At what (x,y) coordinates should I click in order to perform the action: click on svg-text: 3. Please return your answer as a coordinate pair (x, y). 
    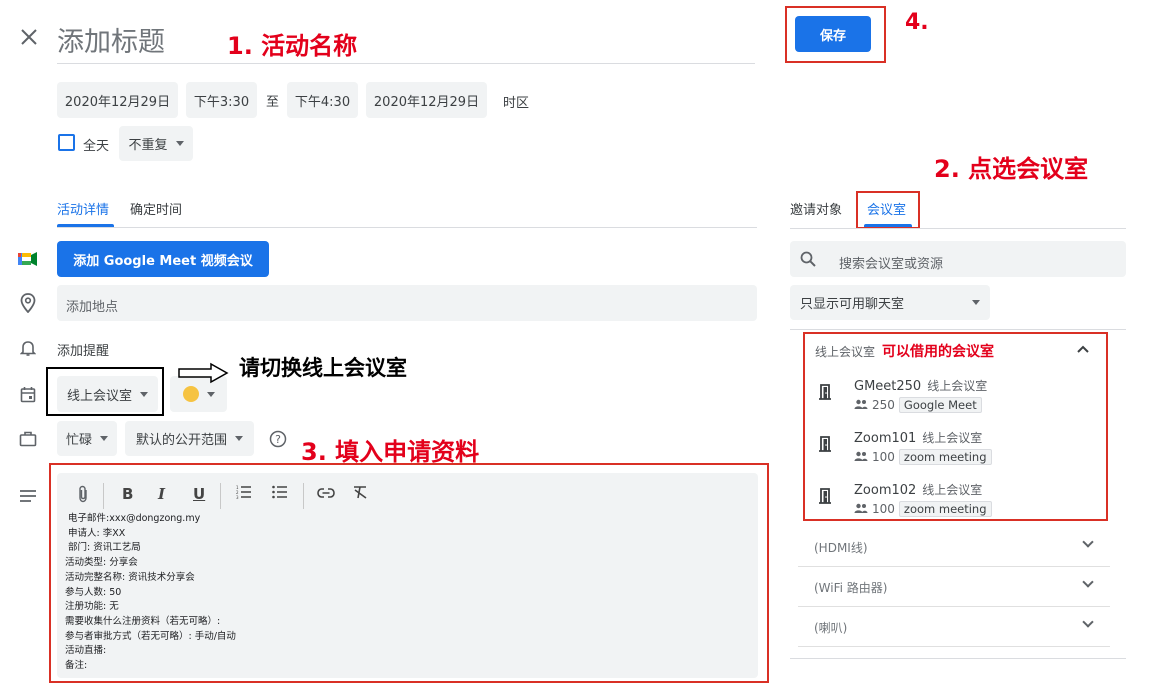
    Looking at the image, I should click on (237, 497).